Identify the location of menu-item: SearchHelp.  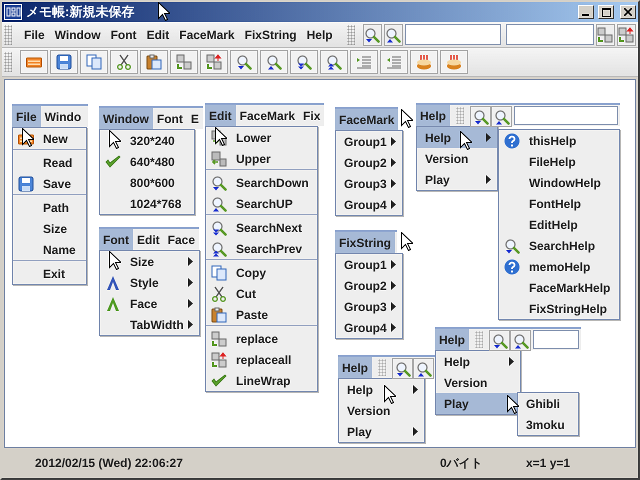
(559, 245).